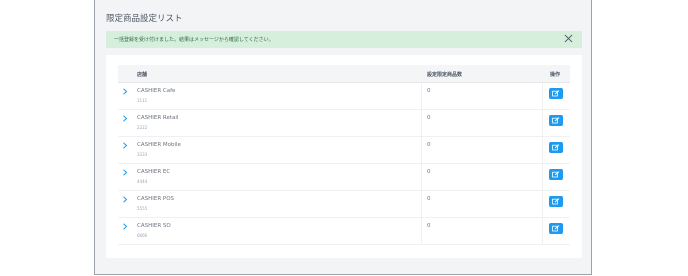 Image resolution: width=688 pixels, height=276 pixels. I want to click on column-header-limited-count: 設定限定商品数, so click(445, 75).